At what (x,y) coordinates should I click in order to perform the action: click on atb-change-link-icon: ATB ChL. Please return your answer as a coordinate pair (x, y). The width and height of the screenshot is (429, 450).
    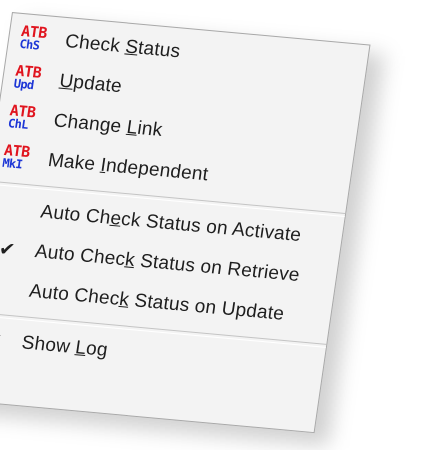
    Looking at the image, I should click on (26, 118).